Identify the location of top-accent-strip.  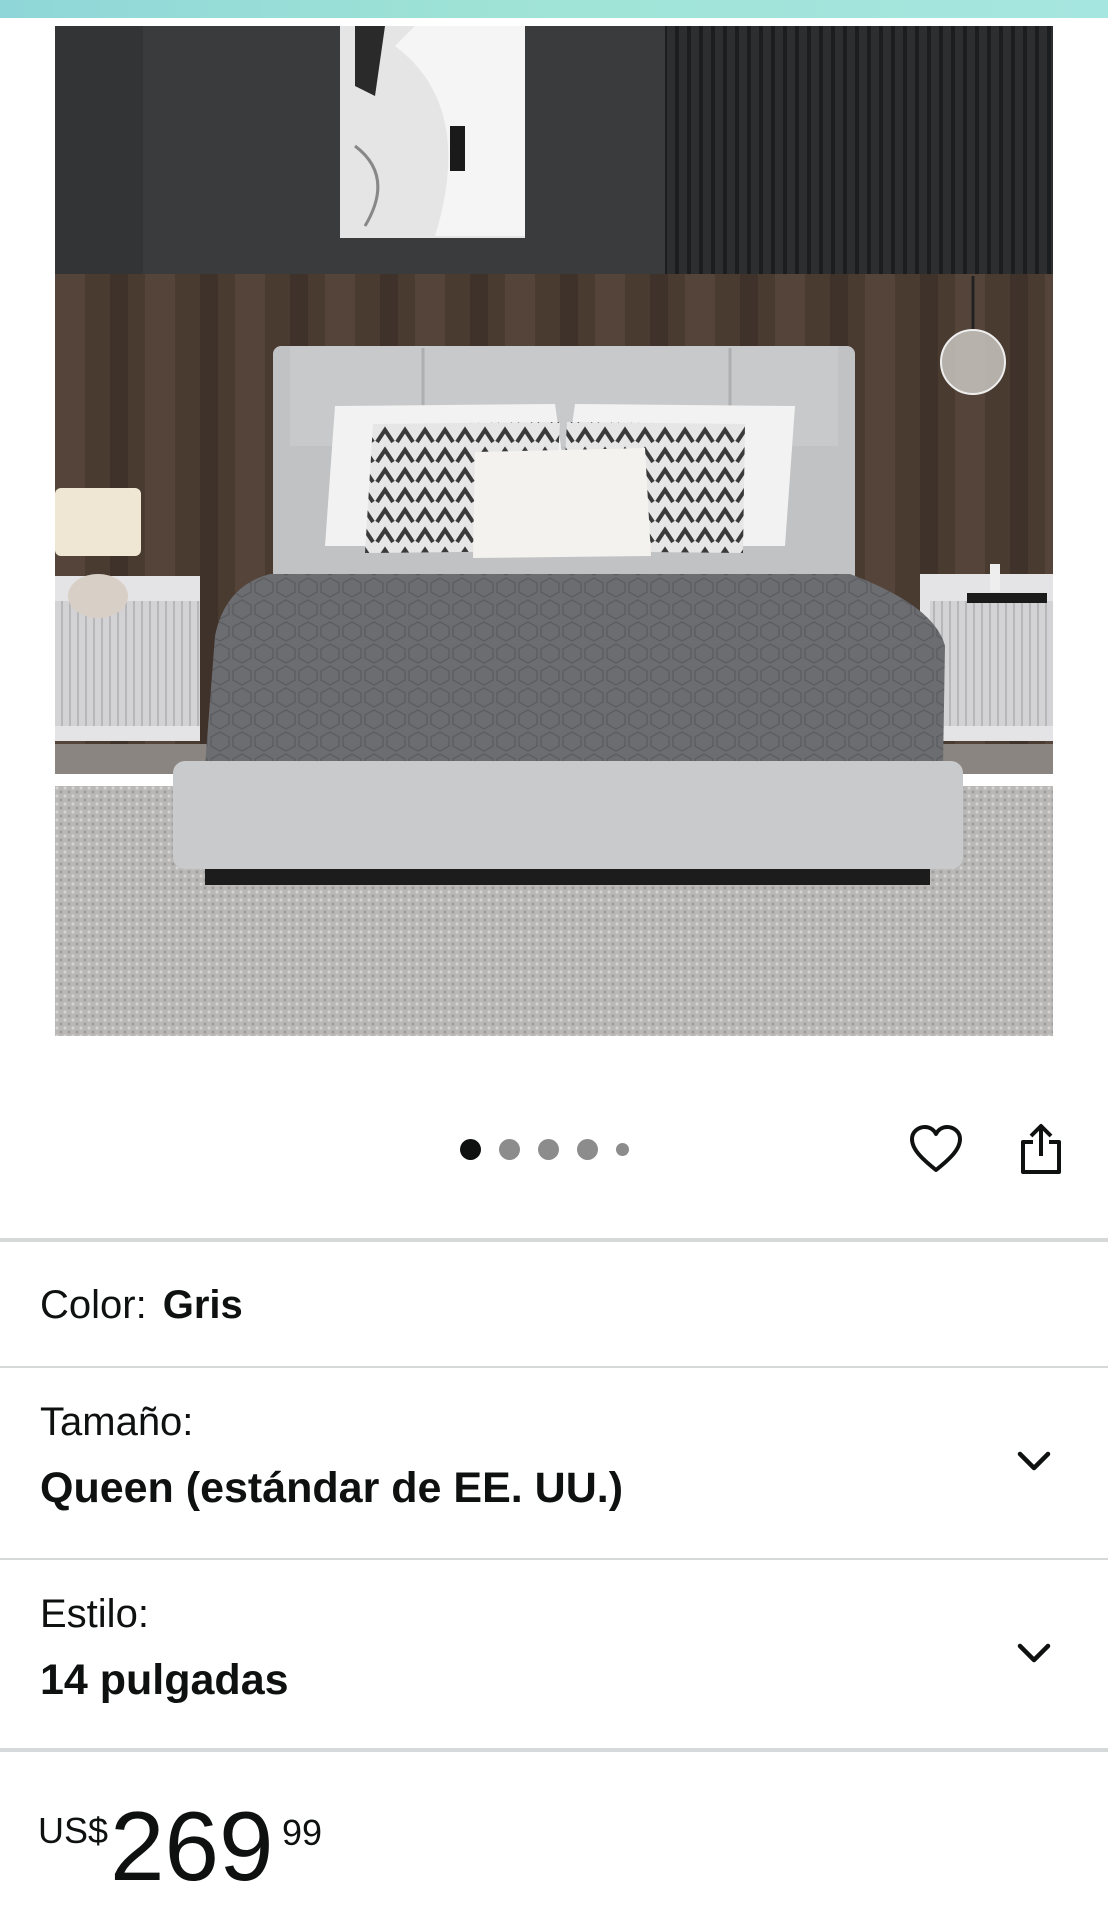
(554, 9).